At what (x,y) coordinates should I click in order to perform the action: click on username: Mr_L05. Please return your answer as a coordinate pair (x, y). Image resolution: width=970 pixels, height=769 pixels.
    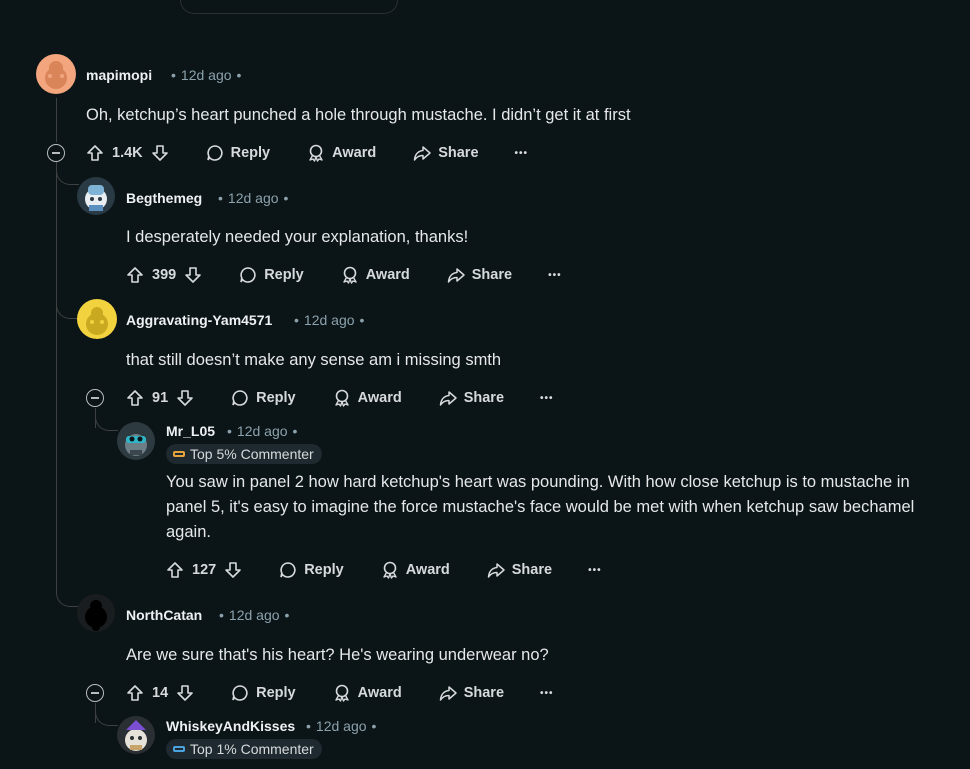
    Looking at the image, I should click on (190, 431).